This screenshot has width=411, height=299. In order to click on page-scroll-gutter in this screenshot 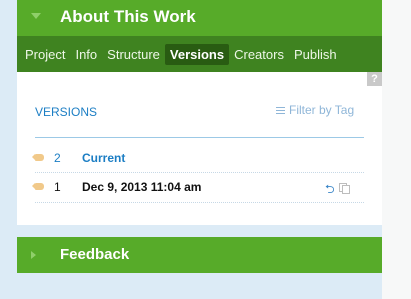, I will do `click(396, 149)`.